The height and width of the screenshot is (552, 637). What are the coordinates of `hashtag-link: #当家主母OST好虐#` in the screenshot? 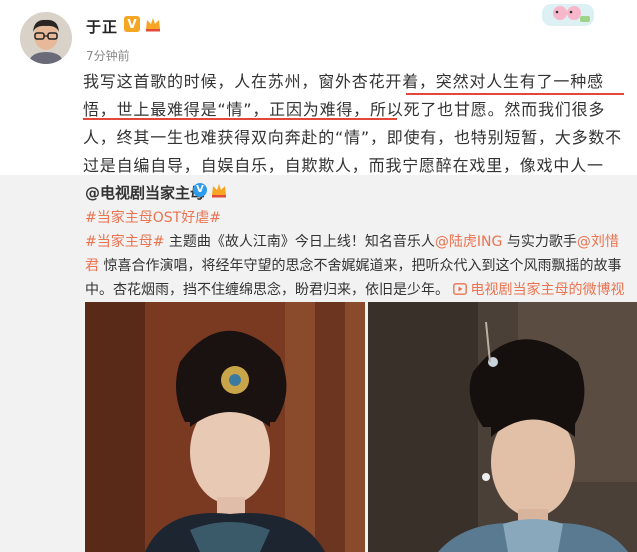 It's located at (153, 217).